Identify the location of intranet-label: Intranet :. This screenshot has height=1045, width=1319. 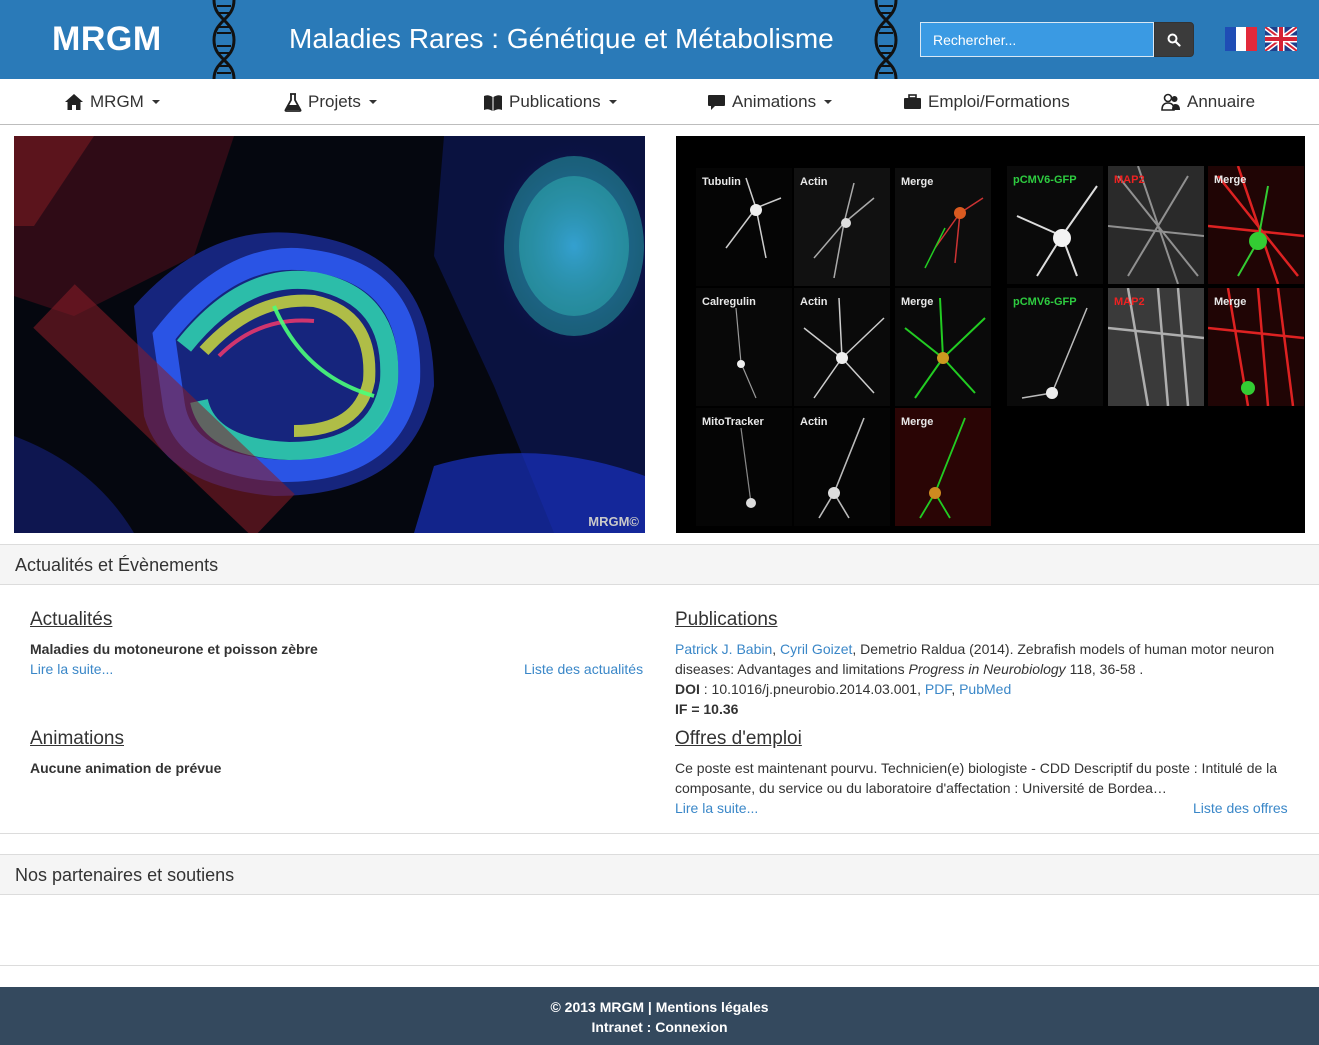
(623, 1027).